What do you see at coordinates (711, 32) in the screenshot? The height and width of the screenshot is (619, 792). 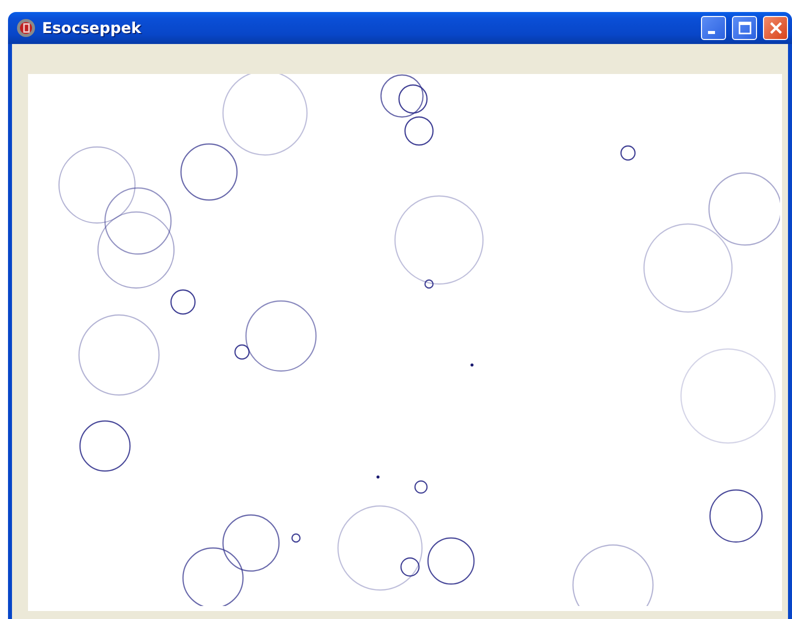 I see `minimize-icon` at bounding box center [711, 32].